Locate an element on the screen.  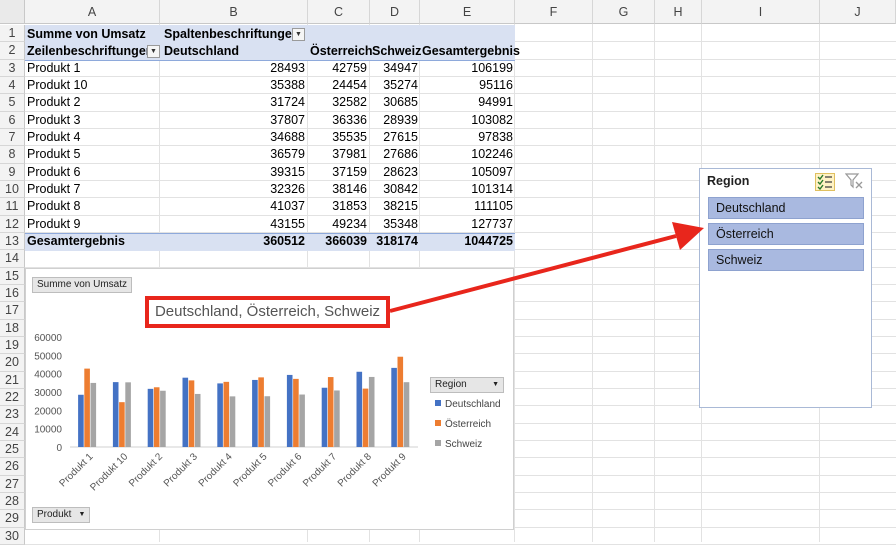
pivot-row-labels-header: Zeilenbeschriftungen is located at coordinates (90, 51).